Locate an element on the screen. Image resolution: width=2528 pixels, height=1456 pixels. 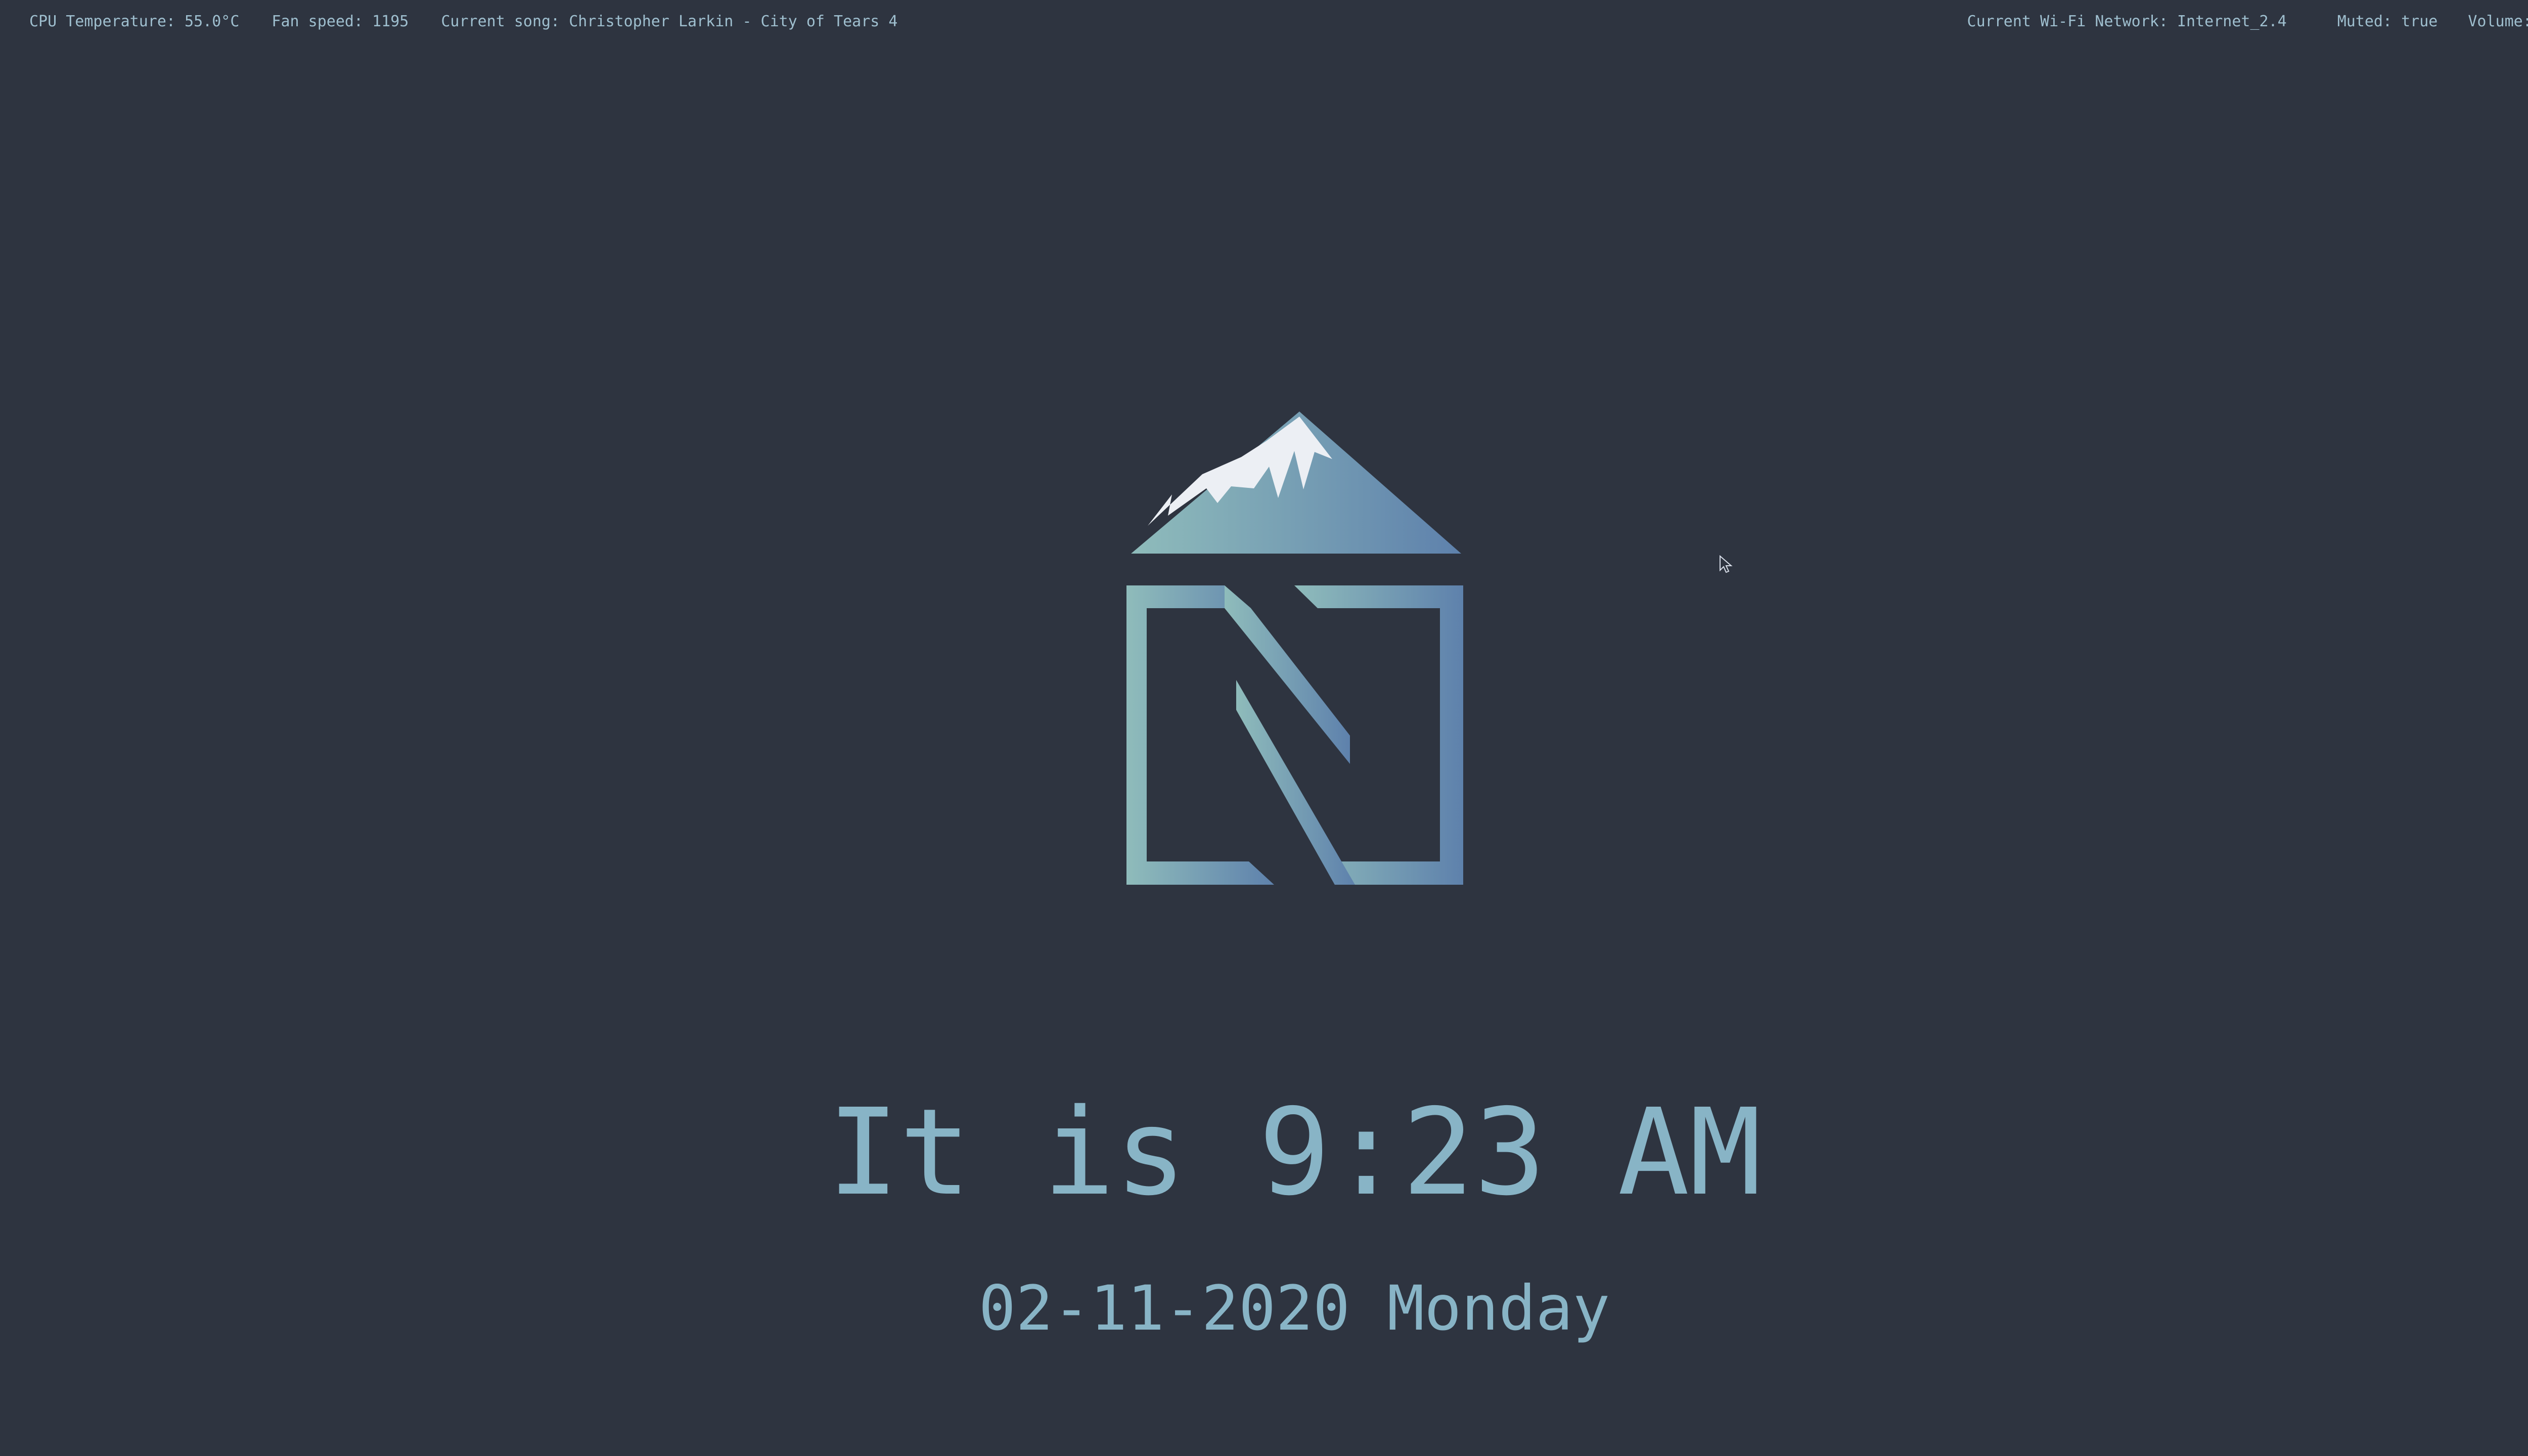
mouse-pointer-icon is located at coordinates (1727, 564).